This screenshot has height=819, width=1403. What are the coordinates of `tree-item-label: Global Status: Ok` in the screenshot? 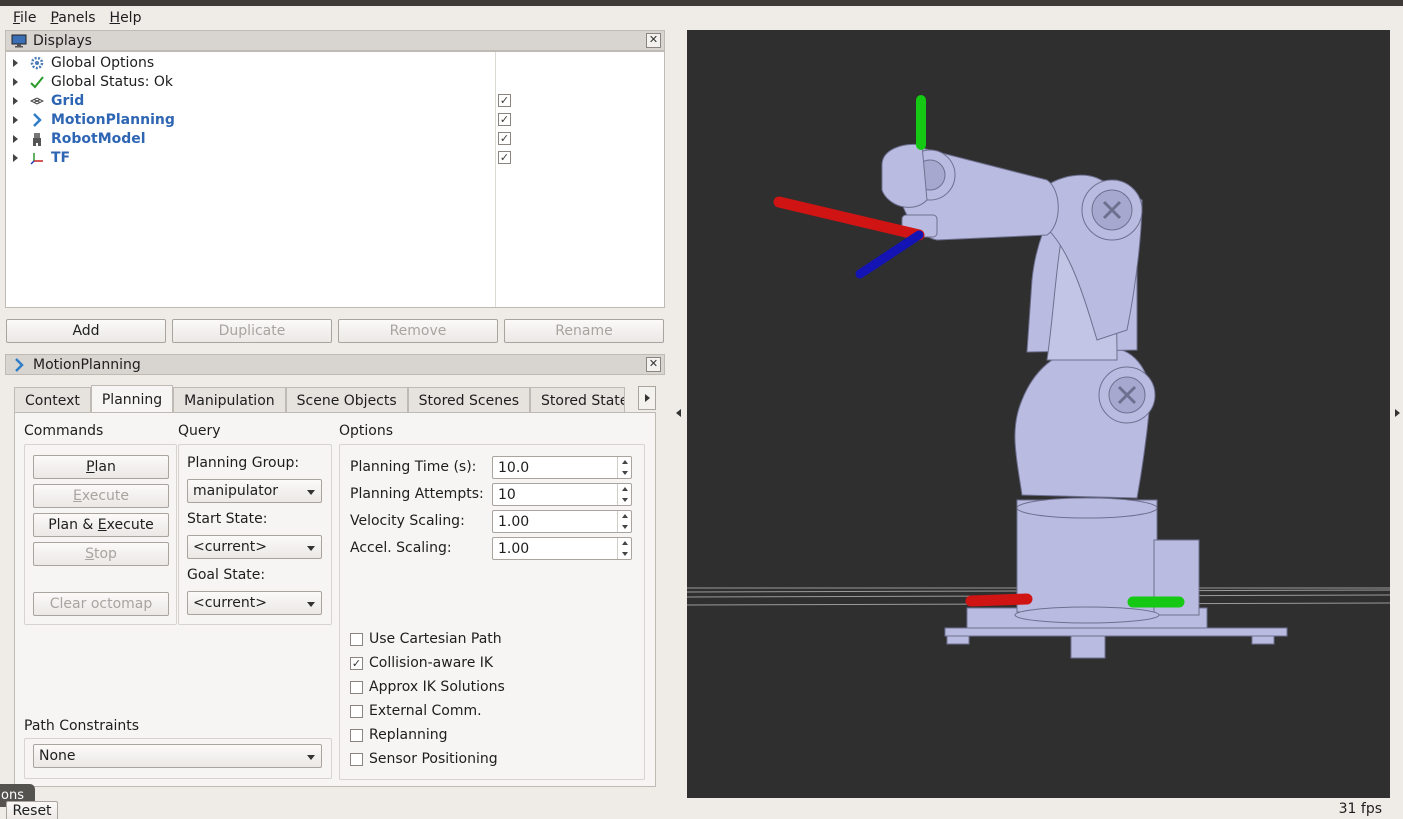 It's located at (112, 81).